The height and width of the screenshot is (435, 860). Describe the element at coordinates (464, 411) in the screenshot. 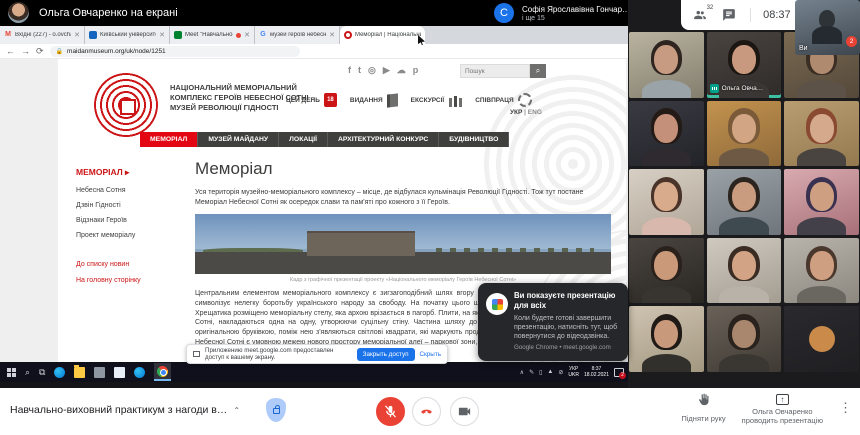

I see `camera-button` at that location.